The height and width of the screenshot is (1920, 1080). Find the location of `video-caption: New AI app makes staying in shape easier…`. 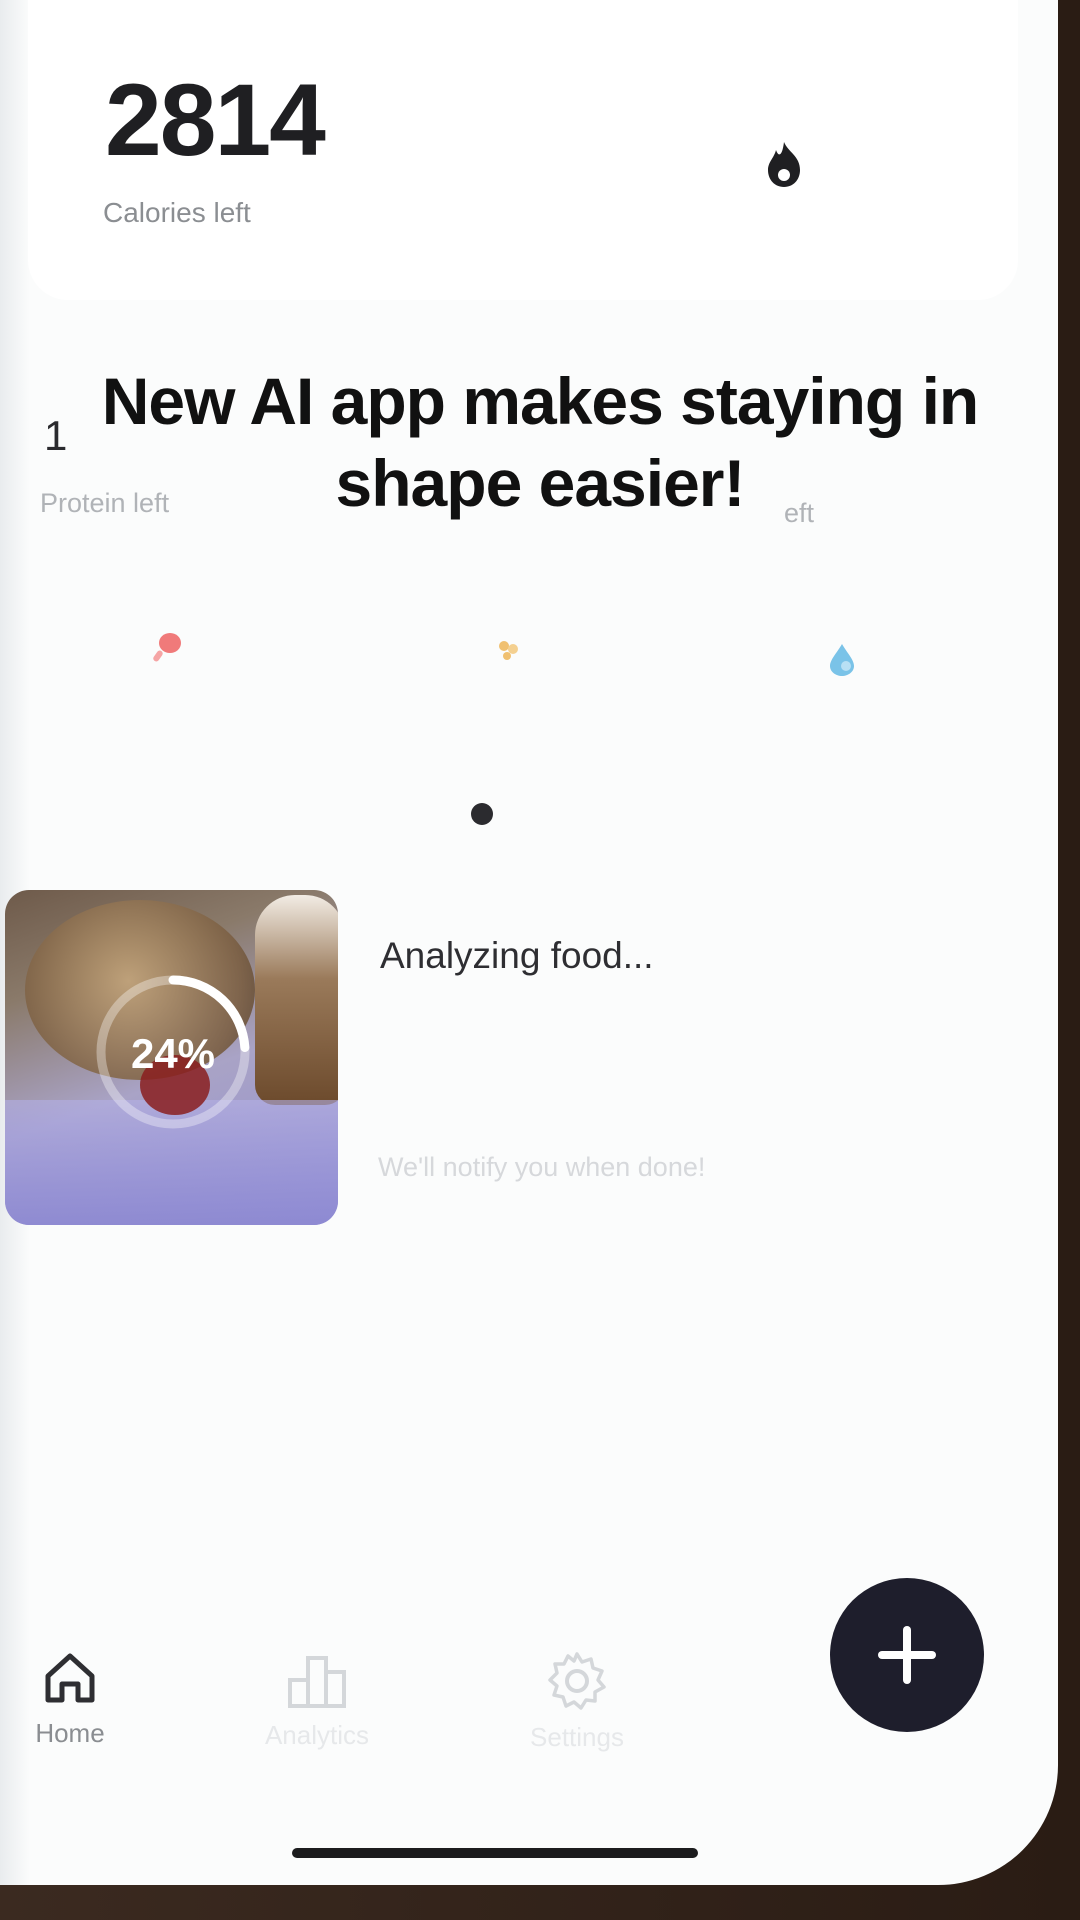

video-caption: New AI app makes staying in shape easier… is located at coordinates (540, 442).